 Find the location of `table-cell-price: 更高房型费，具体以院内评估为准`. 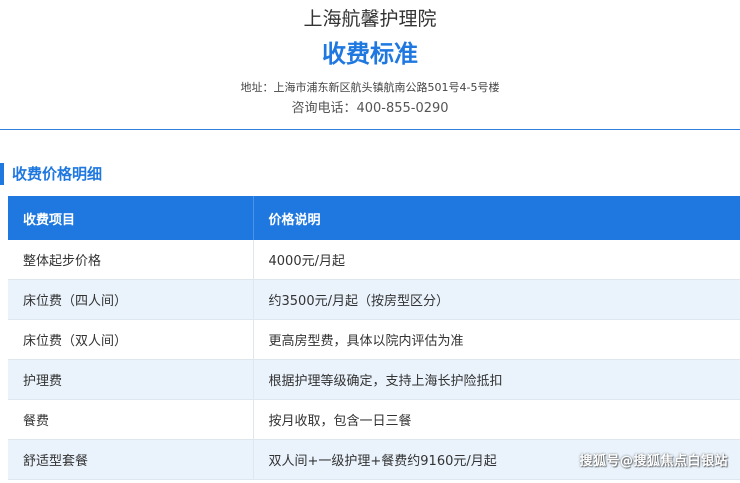

table-cell-price: 更高房型费，具体以院内评估为准 is located at coordinates (496, 339).